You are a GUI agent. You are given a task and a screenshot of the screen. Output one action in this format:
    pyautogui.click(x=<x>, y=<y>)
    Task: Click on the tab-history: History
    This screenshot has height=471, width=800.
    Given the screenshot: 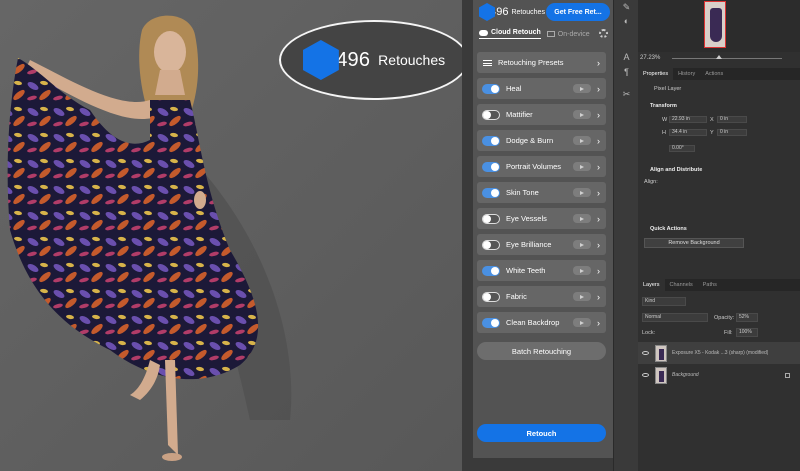 What is the action you would take?
    pyautogui.click(x=686, y=74)
    